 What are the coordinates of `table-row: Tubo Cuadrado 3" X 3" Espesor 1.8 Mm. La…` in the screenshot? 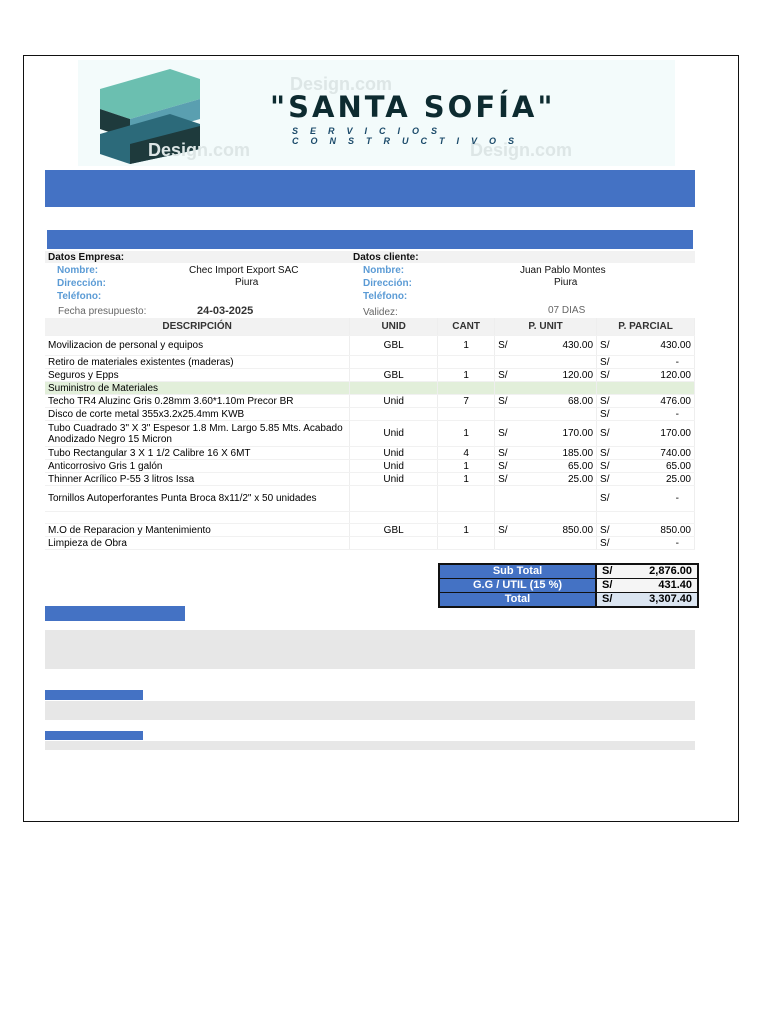 It's located at (370, 433).